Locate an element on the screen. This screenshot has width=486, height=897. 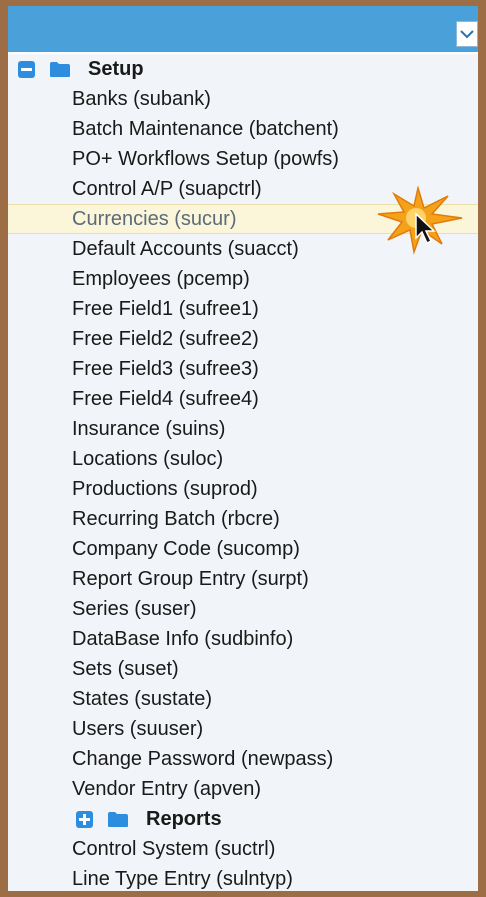
tree-item: Insurance (suins) is located at coordinates (243, 429).